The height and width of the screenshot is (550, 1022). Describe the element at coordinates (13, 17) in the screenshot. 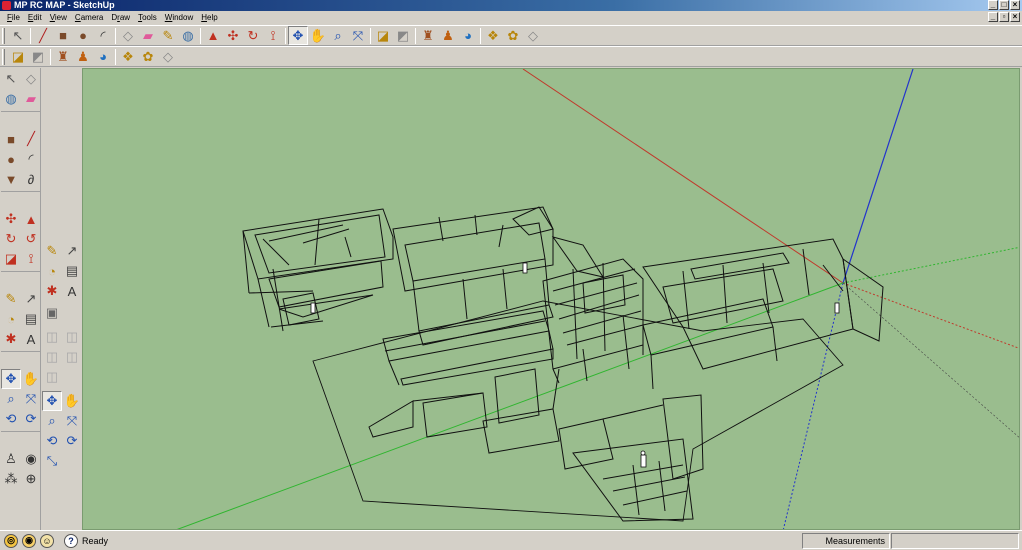

I see `menu-file: File` at that location.